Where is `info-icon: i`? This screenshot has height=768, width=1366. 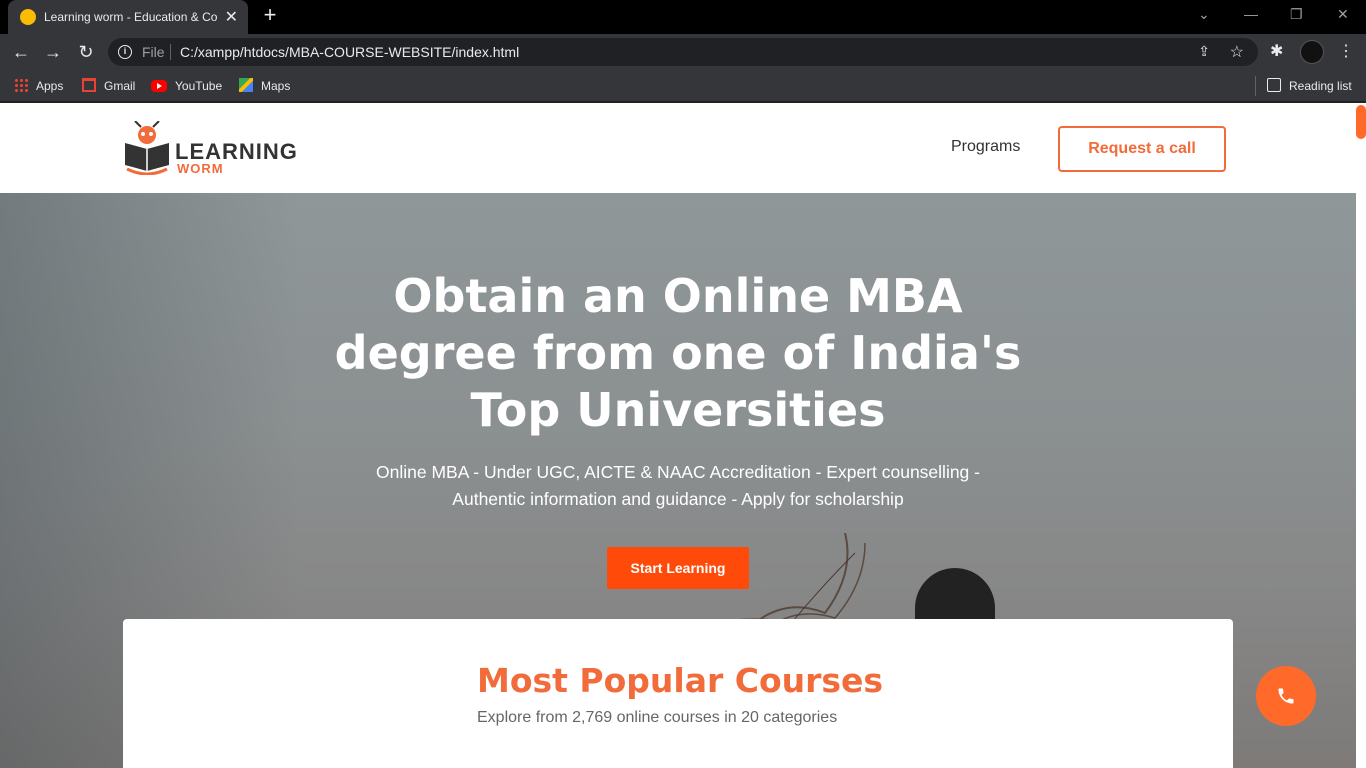 info-icon: i is located at coordinates (125, 52).